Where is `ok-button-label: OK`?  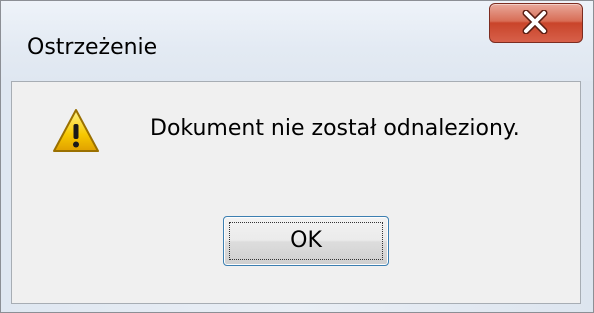
ok-button-label: OK is located at coordinates (306, 240).